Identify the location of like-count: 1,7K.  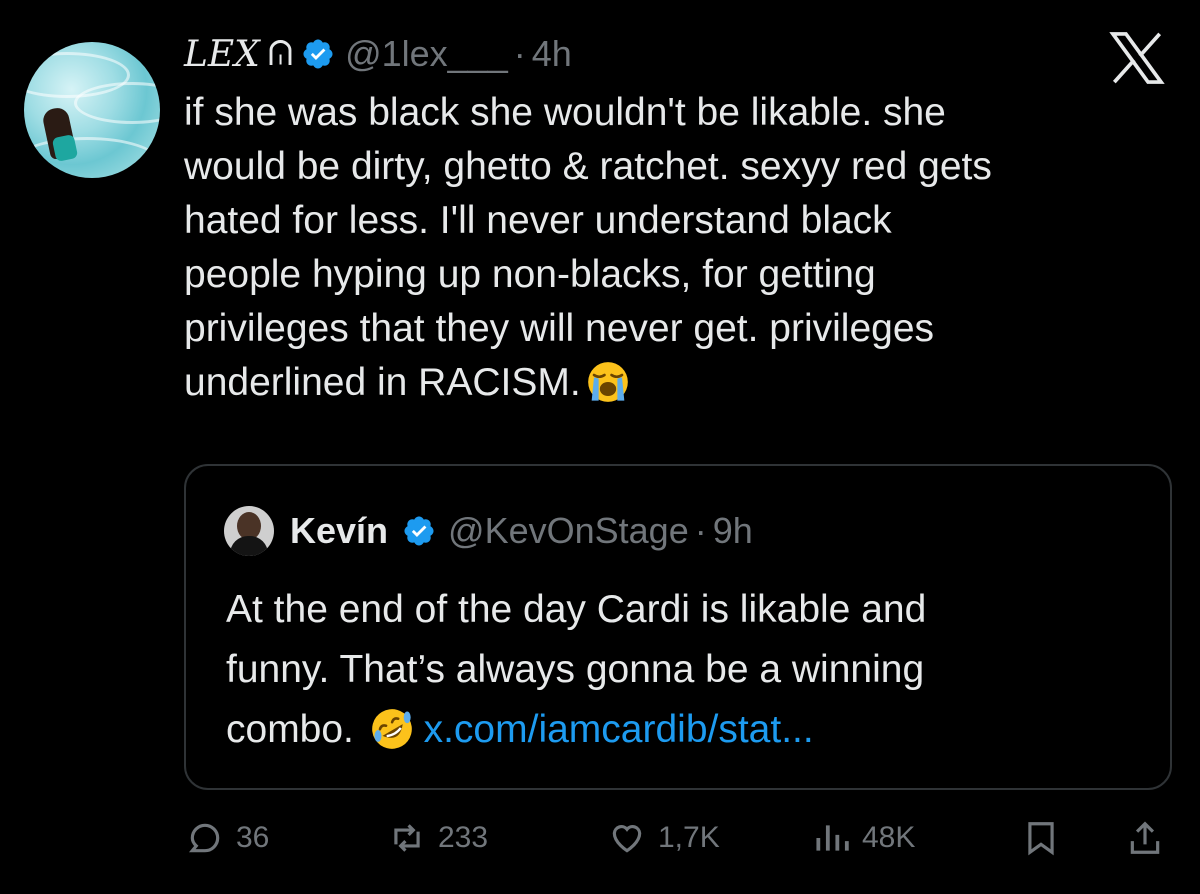
(689, 837).